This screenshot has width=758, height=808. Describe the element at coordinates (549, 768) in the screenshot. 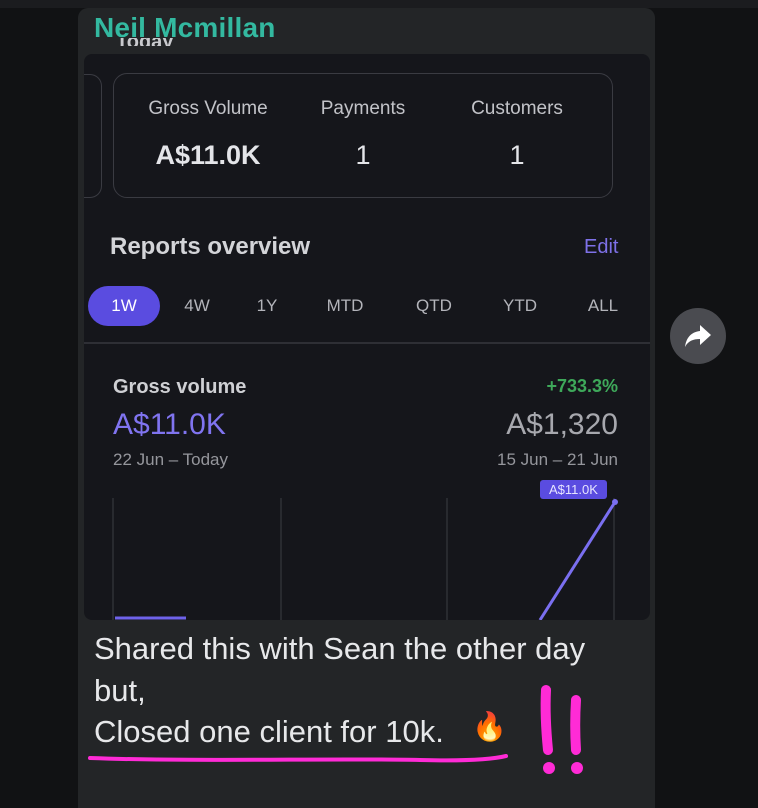

I see `exclamation-dot-left` at that location.